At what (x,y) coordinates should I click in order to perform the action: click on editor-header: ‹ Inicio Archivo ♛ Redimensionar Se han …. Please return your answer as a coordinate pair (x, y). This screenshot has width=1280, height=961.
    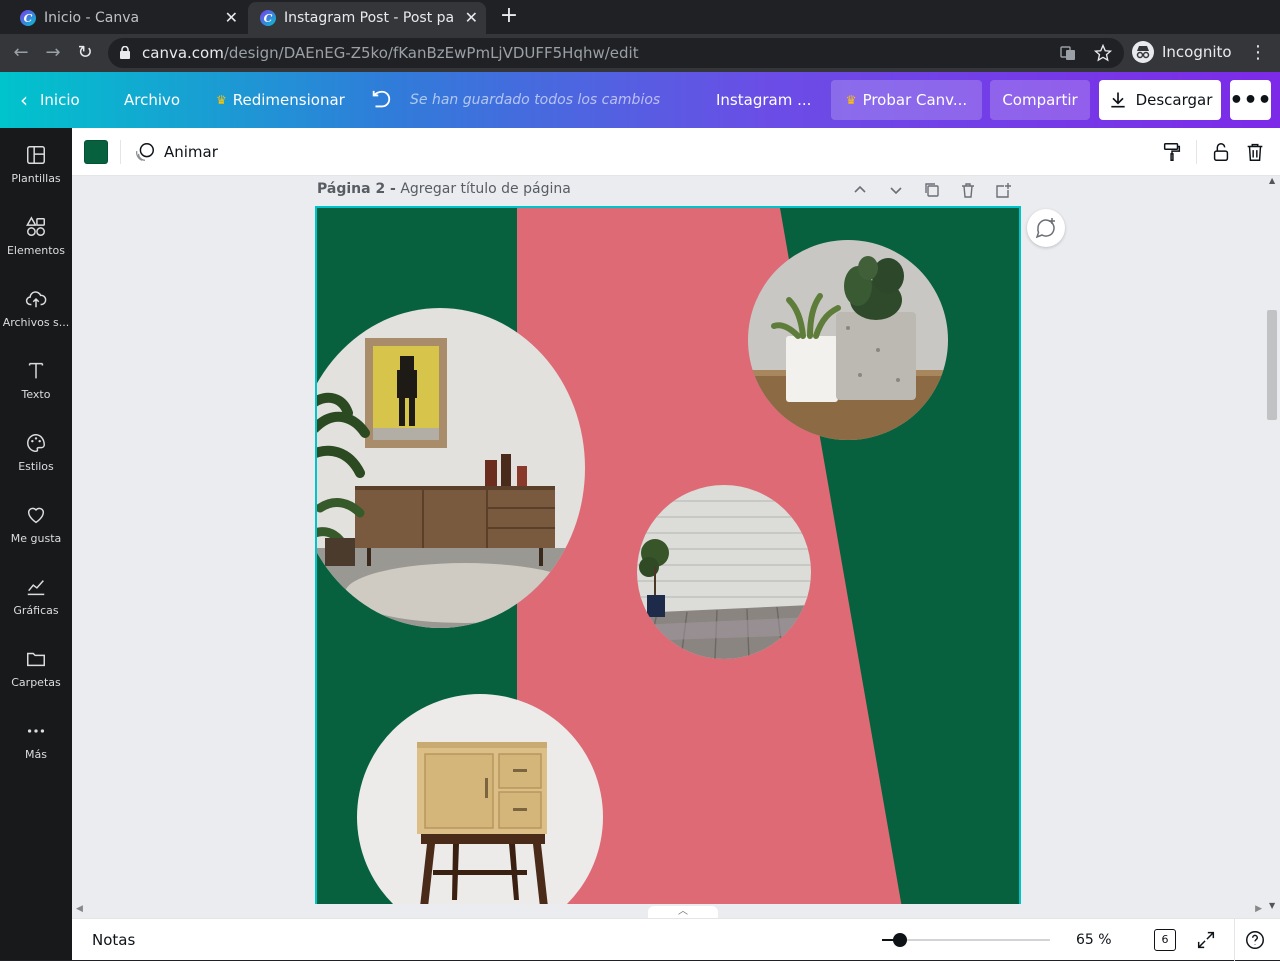
    Looking at the image, I should click on (640, 100).